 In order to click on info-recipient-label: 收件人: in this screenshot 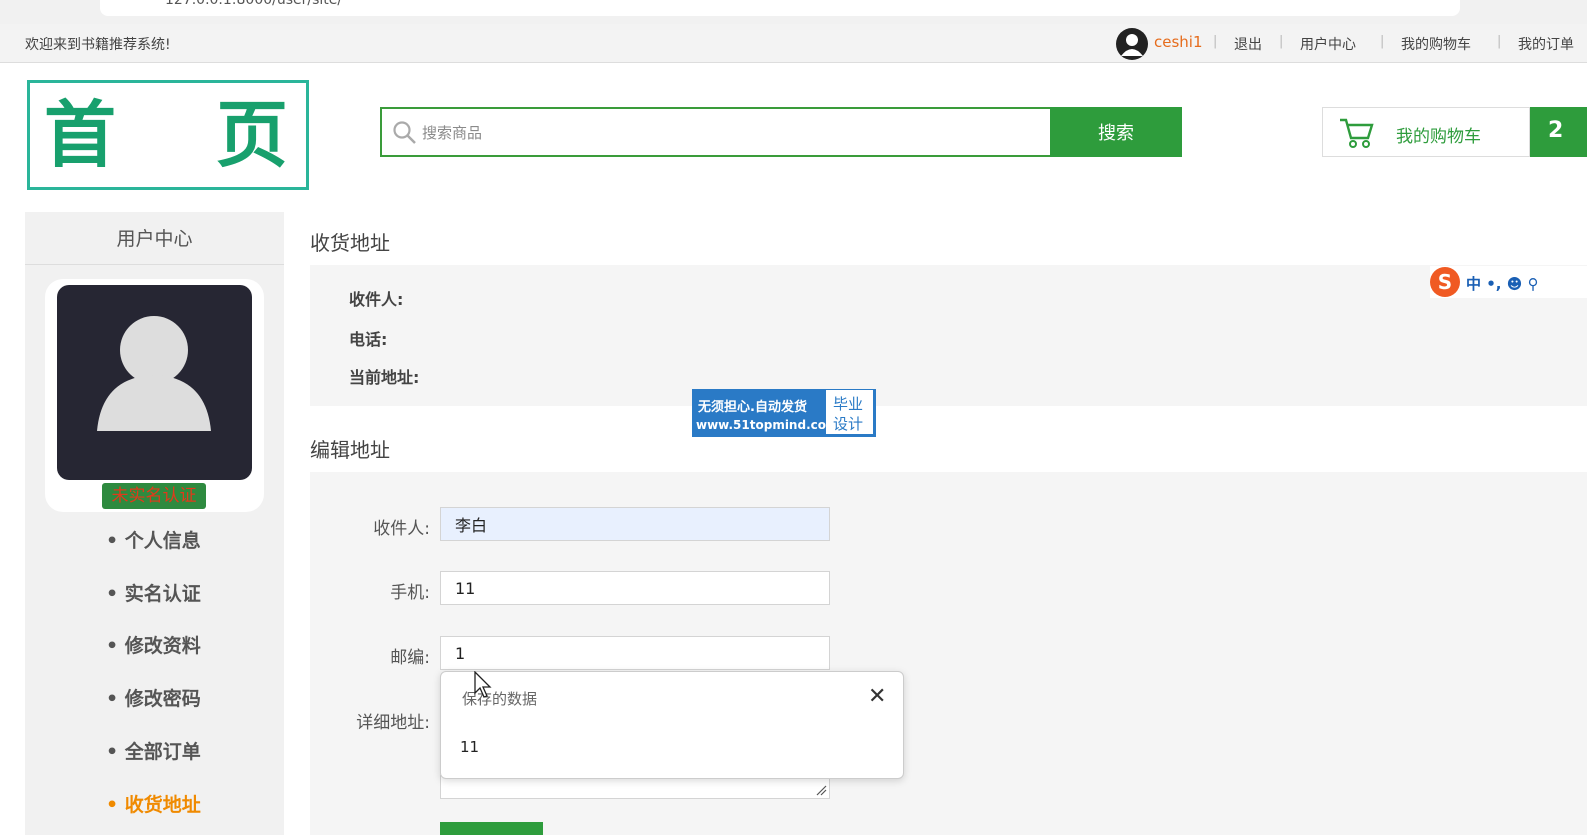, I will do `click(376, 299)`.